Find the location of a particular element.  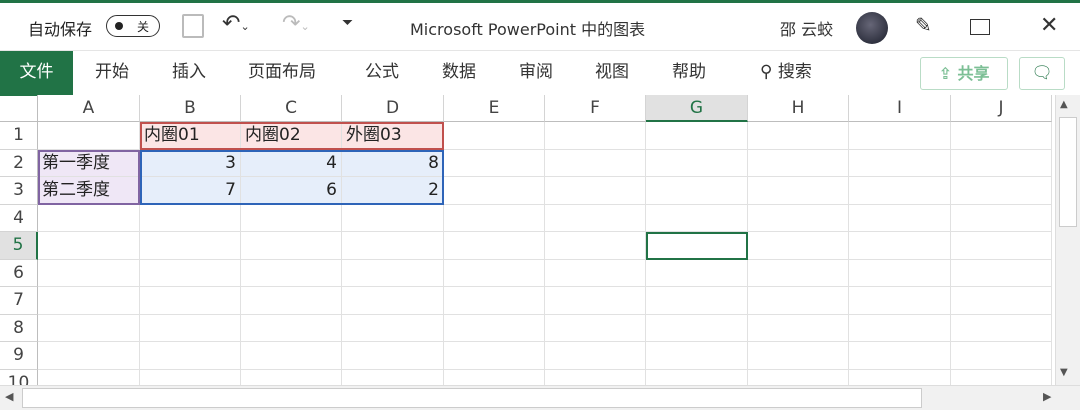

vertical-scroll-thumb is located at coordinates (1068, 172).